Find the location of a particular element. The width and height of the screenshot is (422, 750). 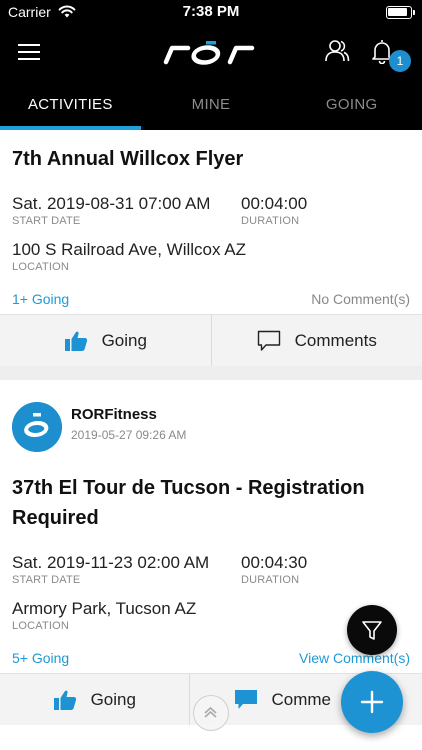

going-count-link: 1+ Going is located at coordinates (40, 299).